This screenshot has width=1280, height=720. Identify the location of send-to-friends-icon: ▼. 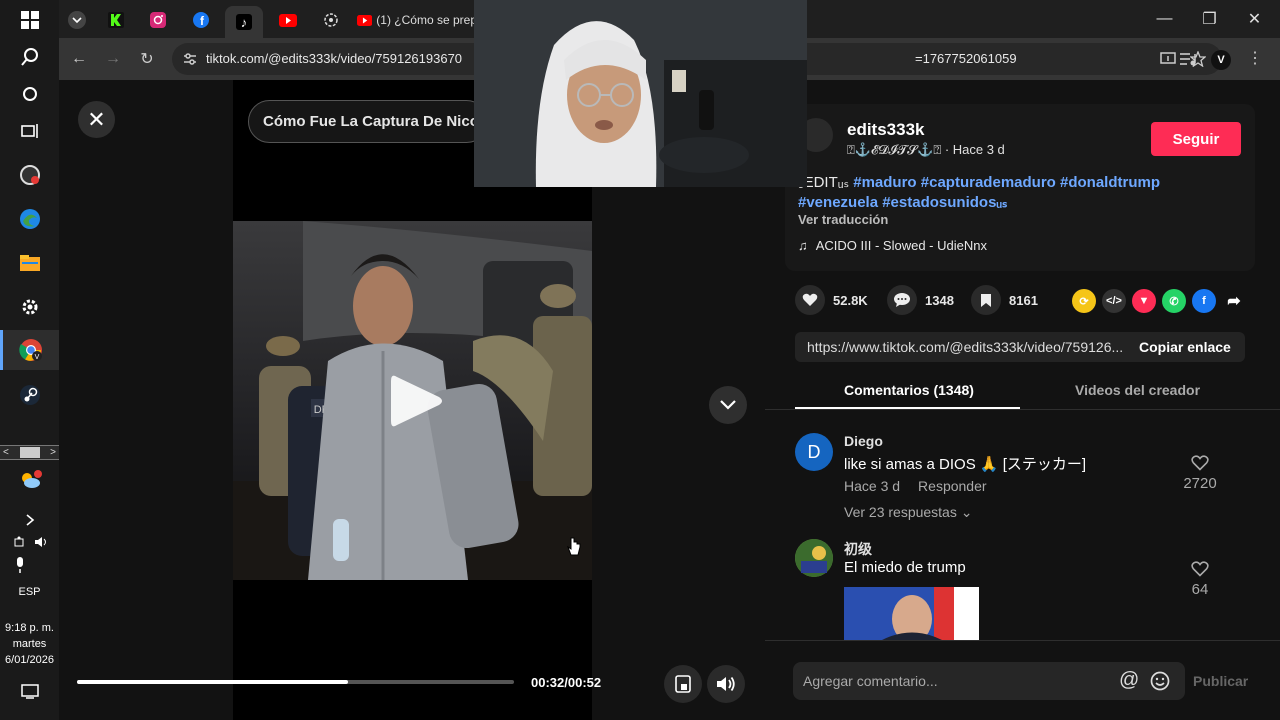
(1144, 301).